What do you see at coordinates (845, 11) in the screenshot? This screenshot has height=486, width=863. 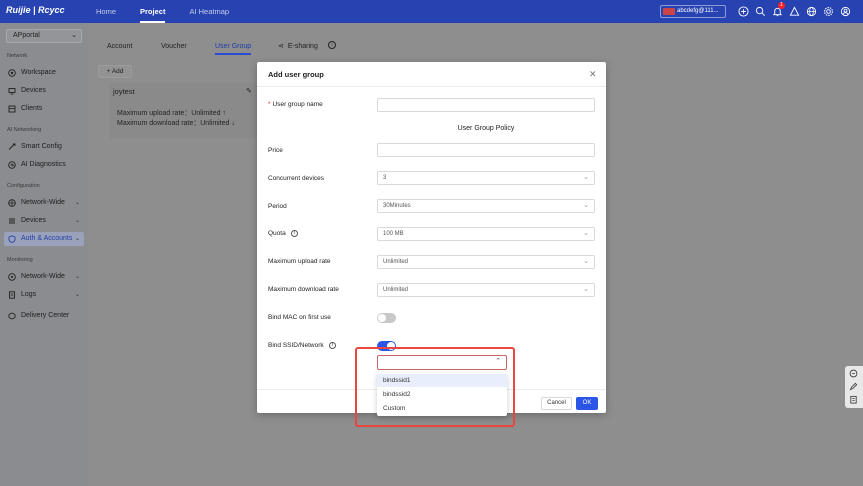 I see `user-profile-icon` at bounding box center [845, 11].